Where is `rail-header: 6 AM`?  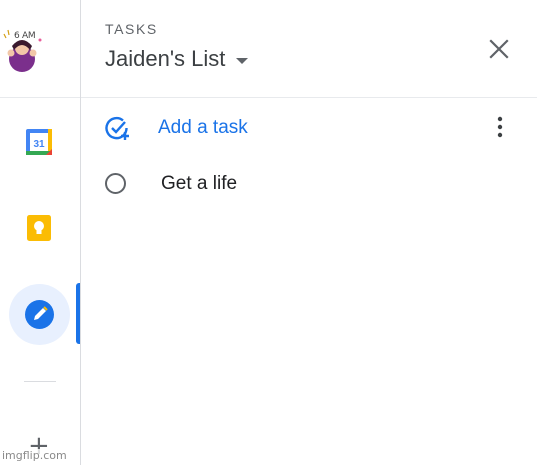
rail-header: 6 AM is located at coordinates (40, 49).